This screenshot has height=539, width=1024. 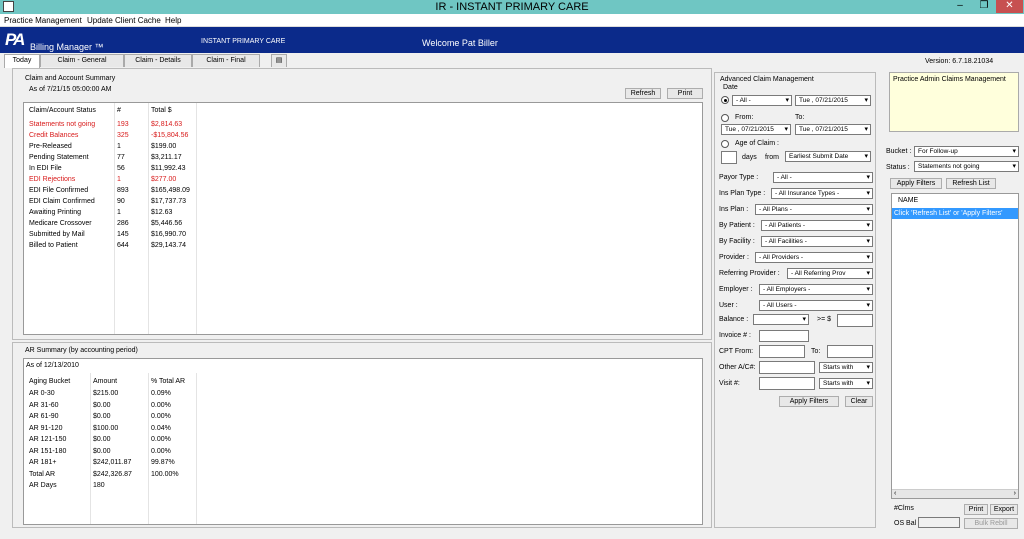 I want to click on bucket-cell: AR 31-60, so click(x=44, y=405).